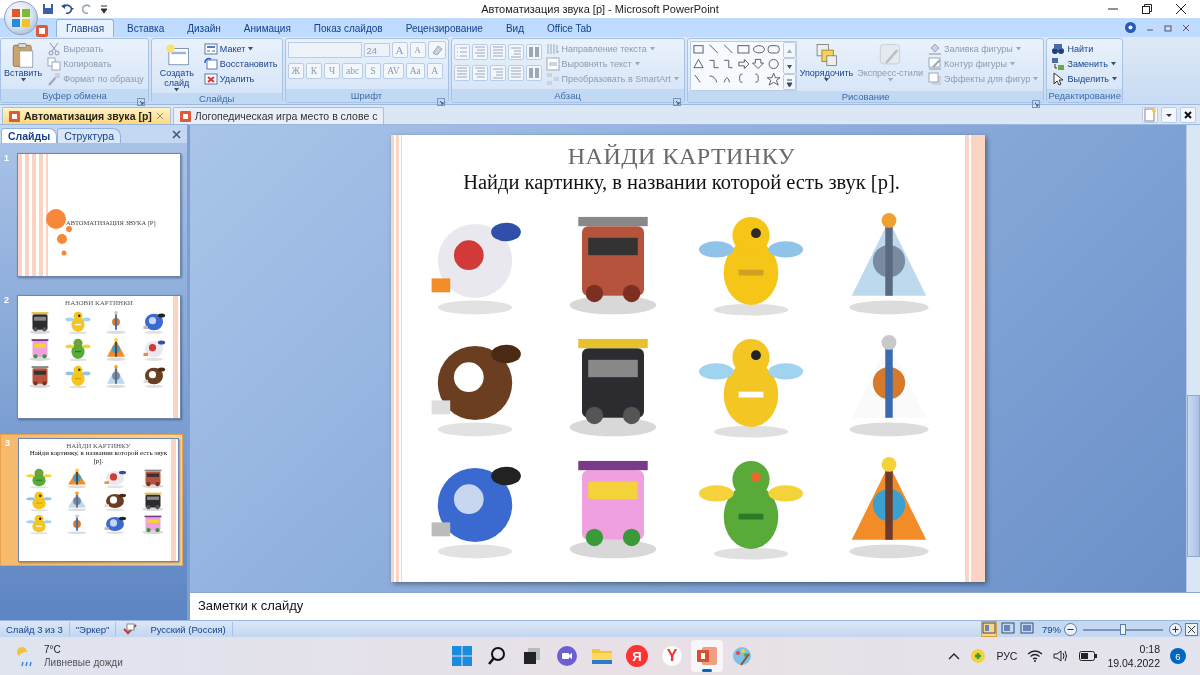 The image size is (1200, 675). Describe the element at coordinates (1008, 628) in the screenshot. I see `slide-sorter-icon` at that location.